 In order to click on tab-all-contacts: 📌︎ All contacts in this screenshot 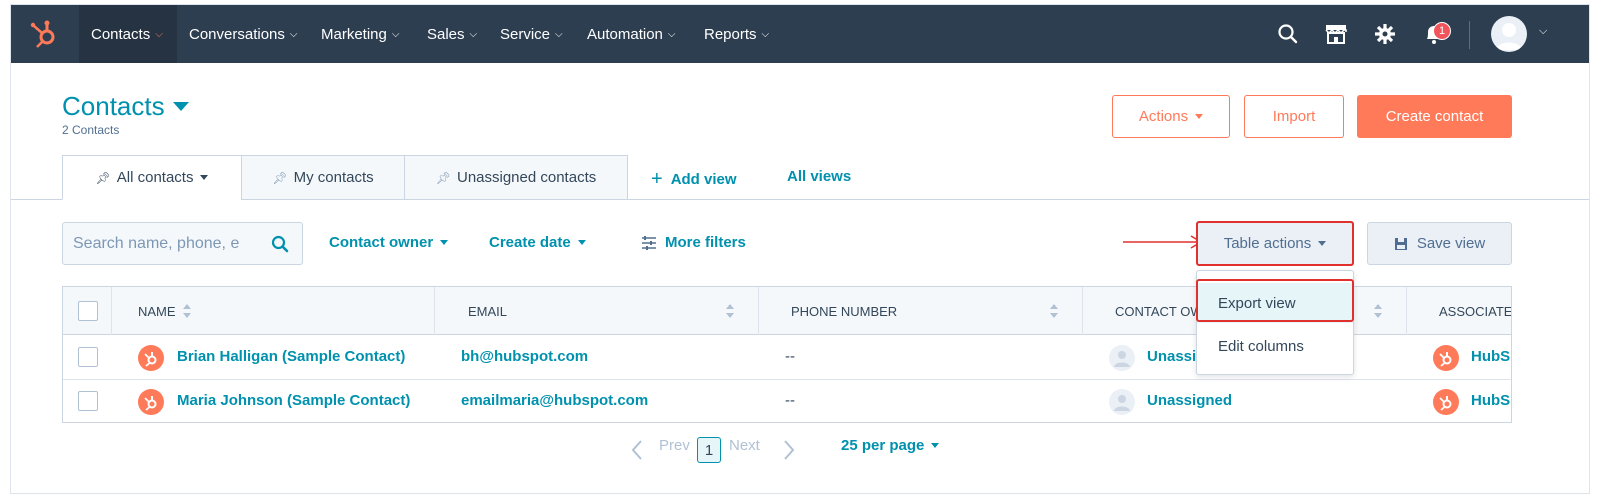, I will do `click(152, 177)`.